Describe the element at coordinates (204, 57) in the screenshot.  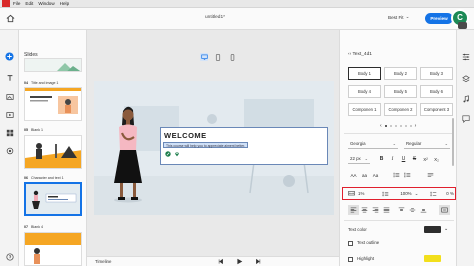
I see `desktop-view-icon` at that location.